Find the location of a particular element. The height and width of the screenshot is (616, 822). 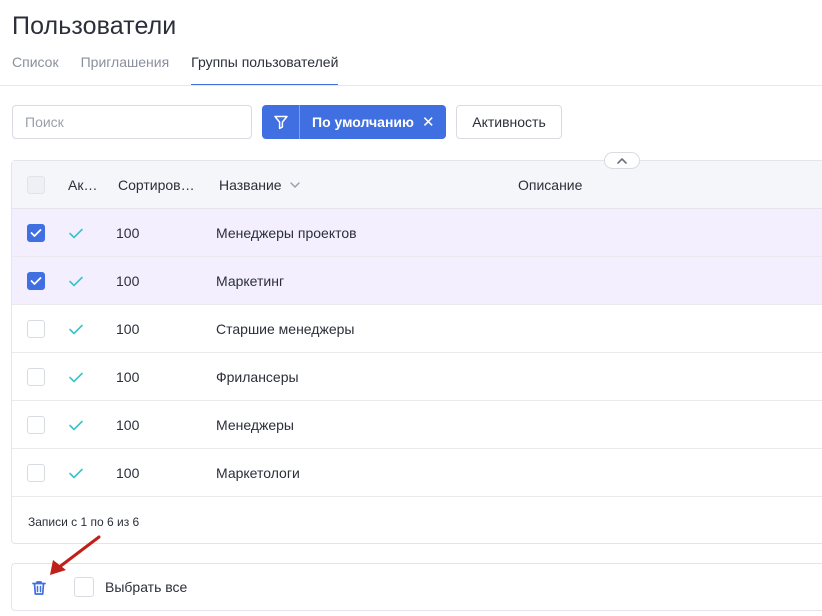

trash-icon is located at coordinates (39, 588).